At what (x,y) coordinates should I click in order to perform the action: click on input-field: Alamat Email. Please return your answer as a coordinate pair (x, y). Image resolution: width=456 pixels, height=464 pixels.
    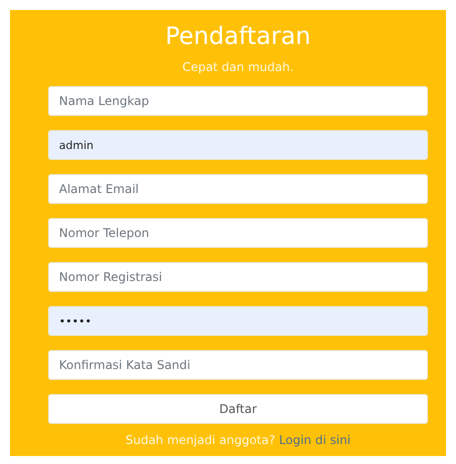
    Looking at the image, I should click on (238, 189).